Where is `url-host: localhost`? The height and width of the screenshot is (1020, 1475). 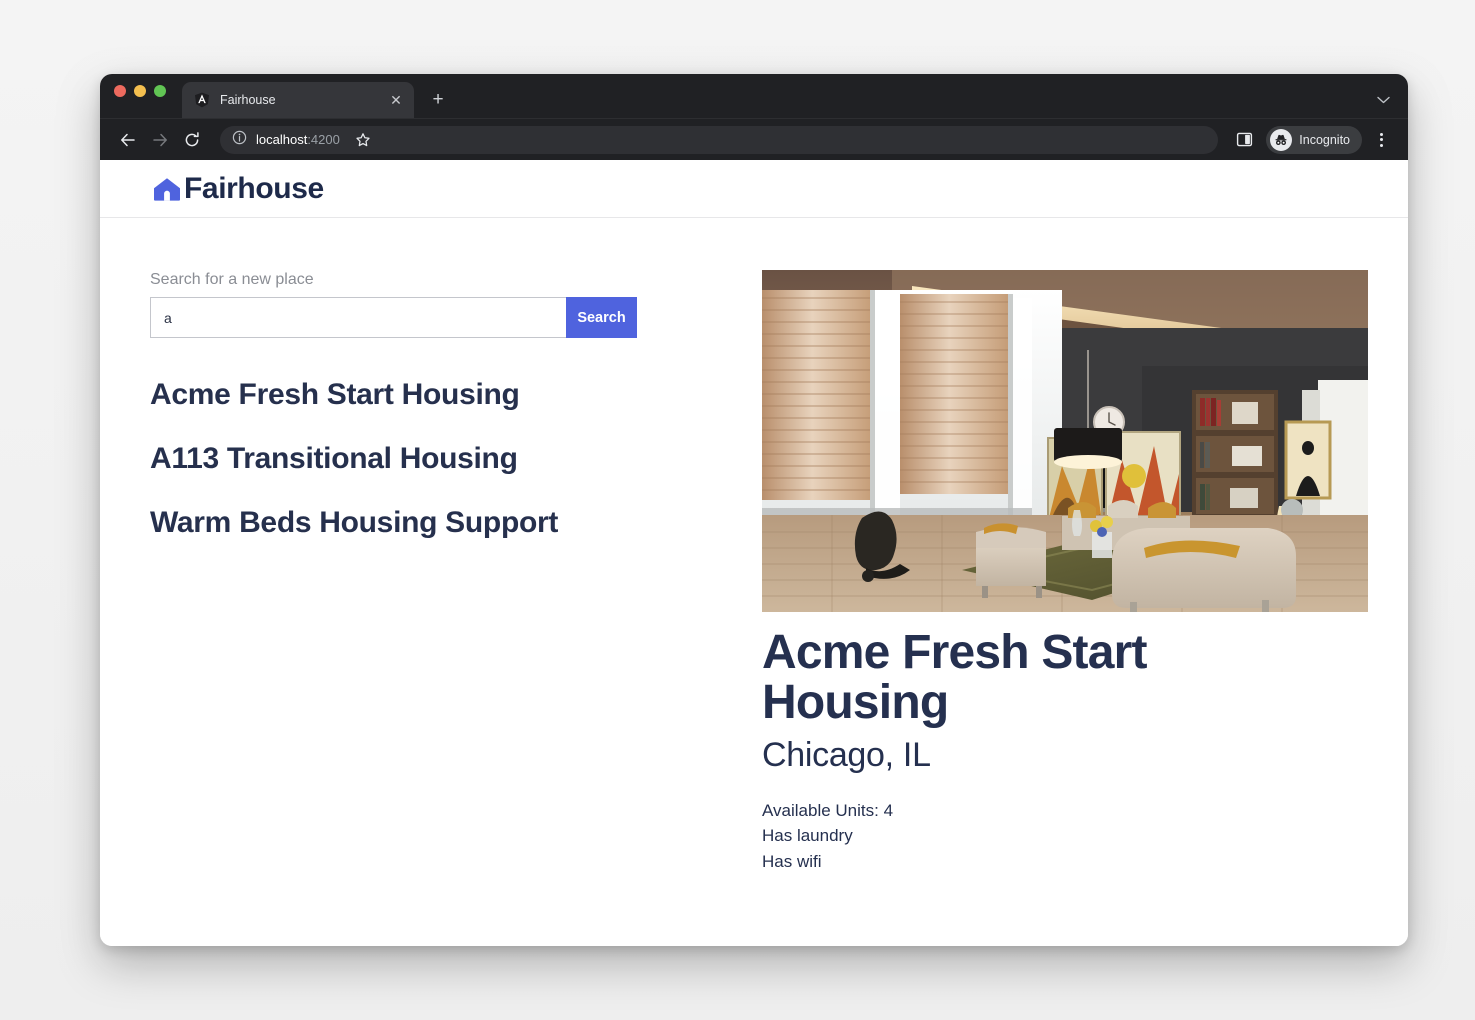
url-host: localhost is located at coordinates (282, 139).